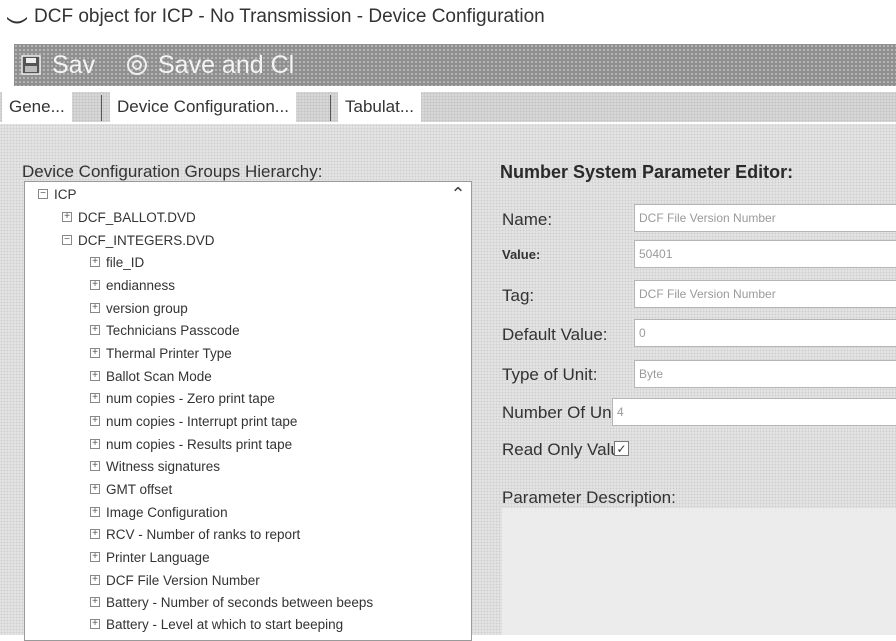 Image resolution: width=896 pixels, height=641 pixels. Describe the element at coordinates (518, 295) in the screenshot. I see `tag-label: Tag:` at that location.